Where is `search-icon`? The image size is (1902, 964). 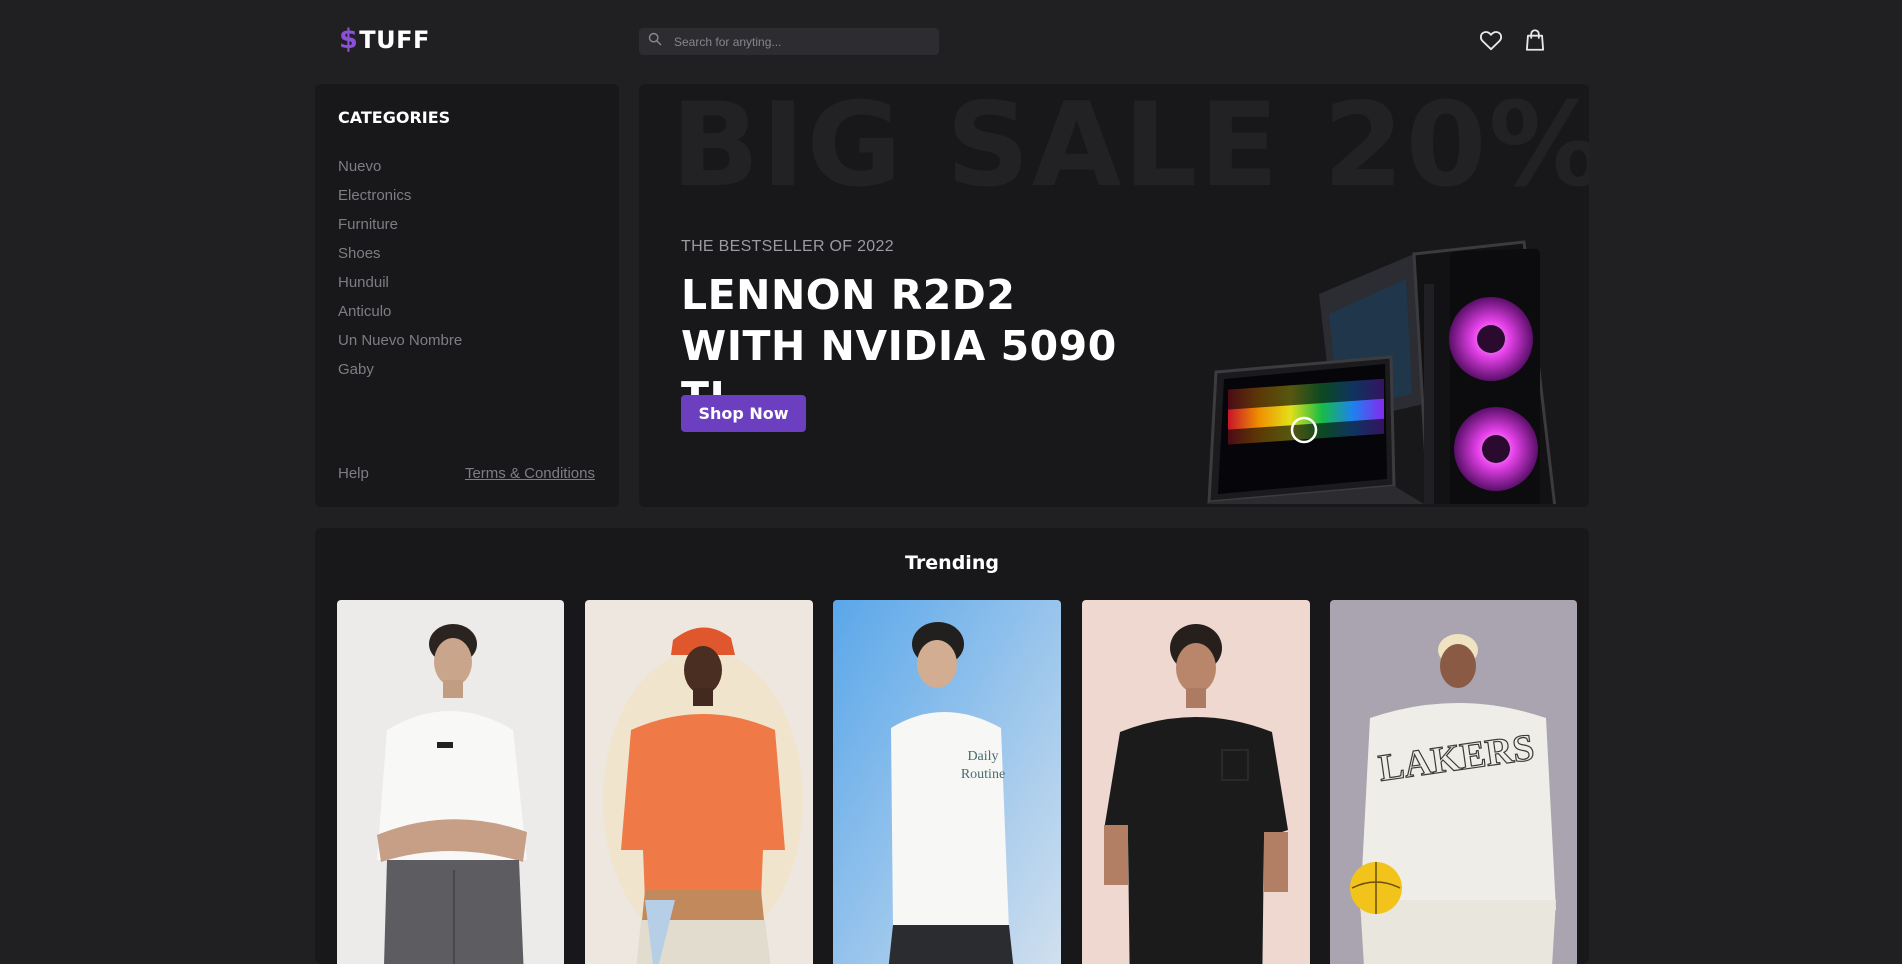 search-icon is located at coordinates (655, 41).